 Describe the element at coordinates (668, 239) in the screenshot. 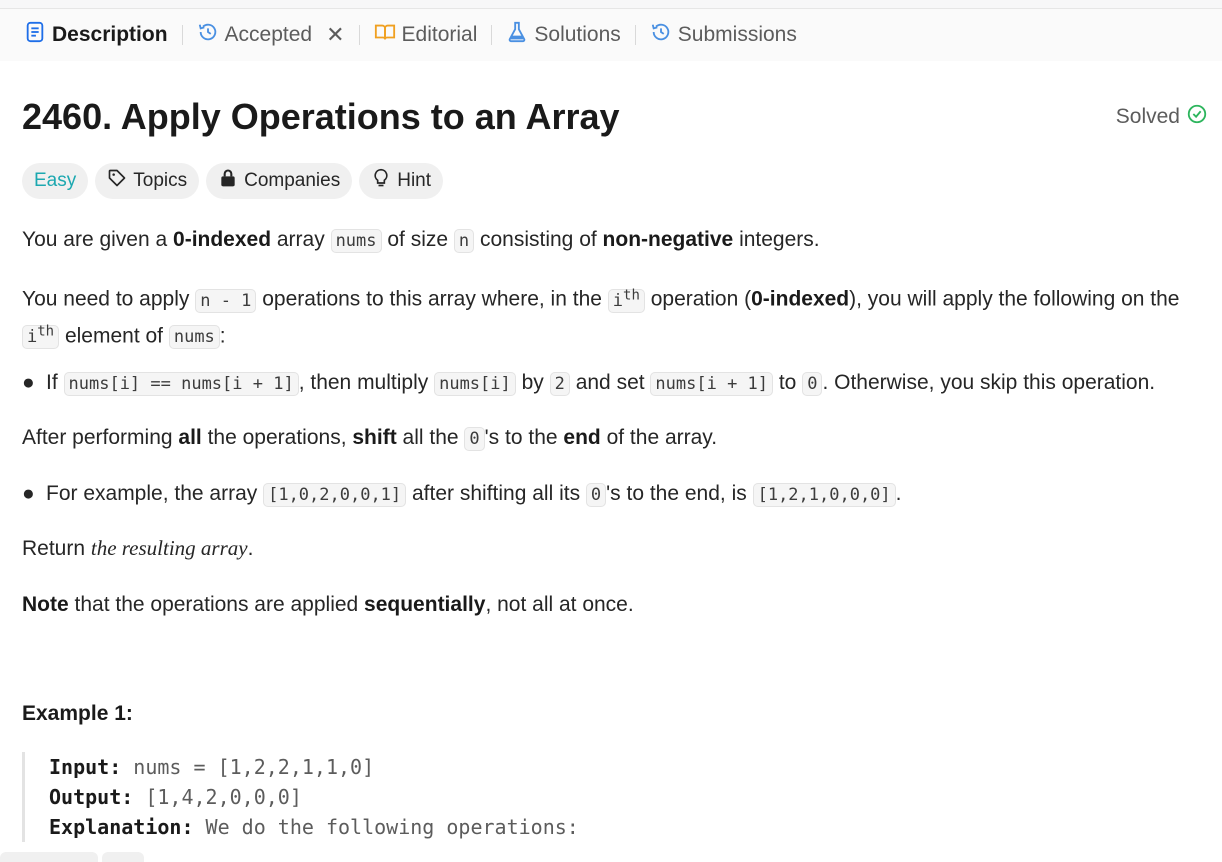

I see `bold-text: non-negative` at that location.